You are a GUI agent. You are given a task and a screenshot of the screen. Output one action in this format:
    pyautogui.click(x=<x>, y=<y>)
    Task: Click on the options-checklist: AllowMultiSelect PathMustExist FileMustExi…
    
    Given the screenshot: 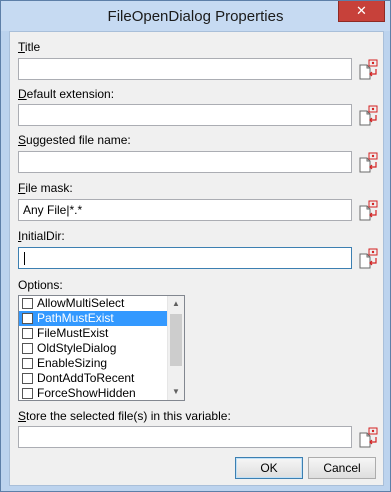 What is the action you would take?
    pyautogui.click(x=101, y=348)
    